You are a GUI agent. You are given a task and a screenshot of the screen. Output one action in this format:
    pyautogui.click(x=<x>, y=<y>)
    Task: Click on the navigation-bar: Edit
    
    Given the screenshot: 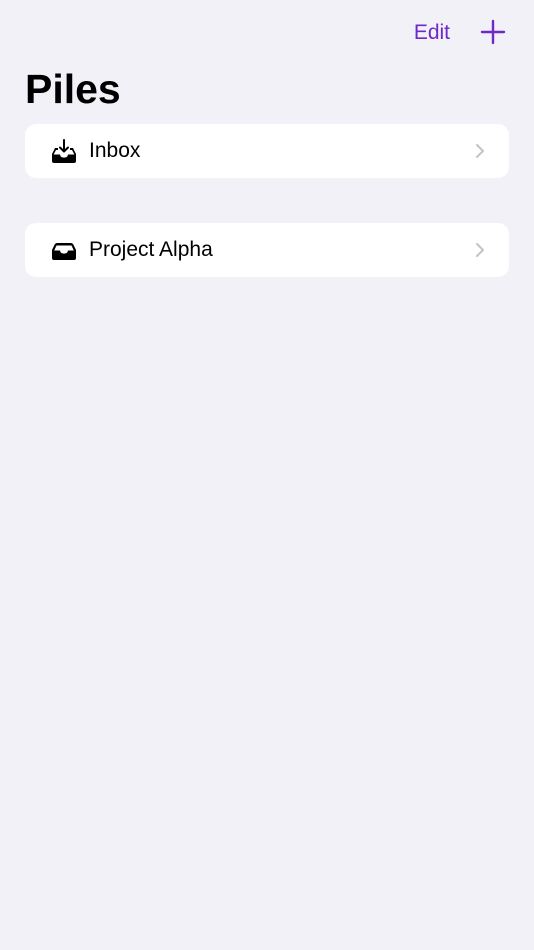 What is the action you would take?
    pyautogui.click(x=267, y=33)
    